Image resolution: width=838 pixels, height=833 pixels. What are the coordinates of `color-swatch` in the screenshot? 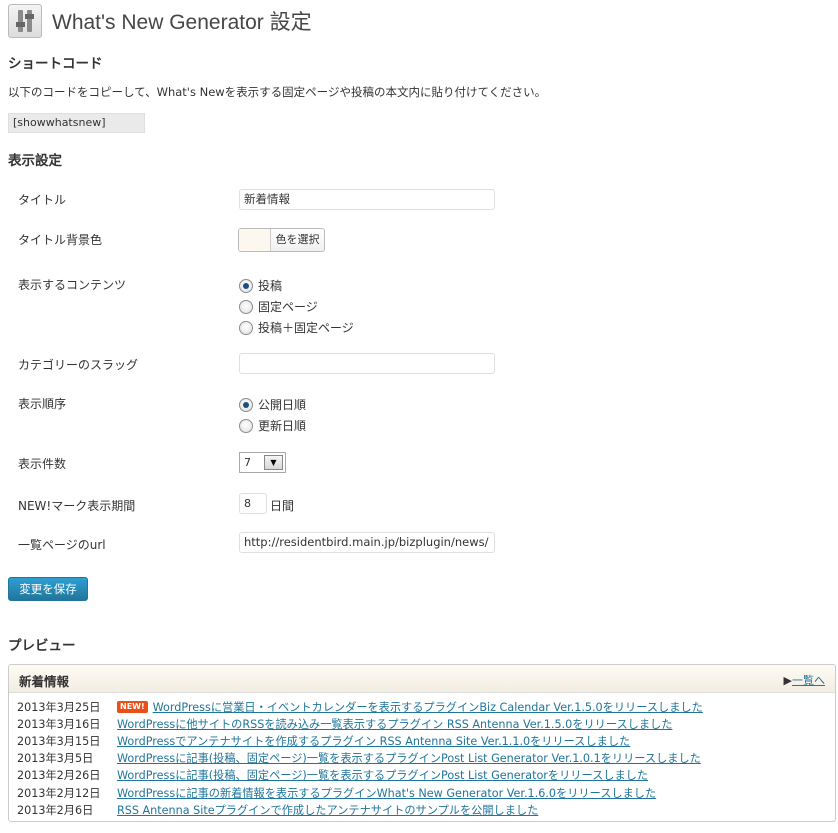 It's located at (255, 240).